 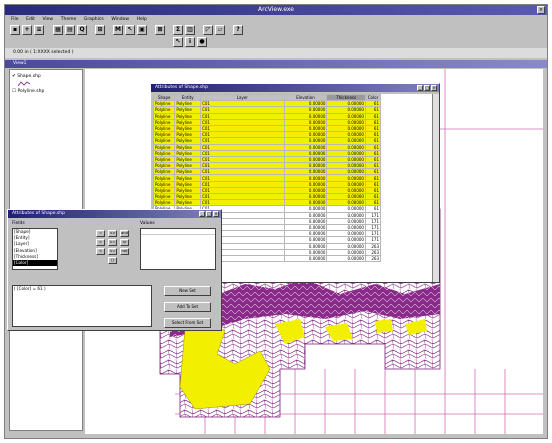 I want to click on checkbox-checked-icon: ✔, so click(x=14, y=76).